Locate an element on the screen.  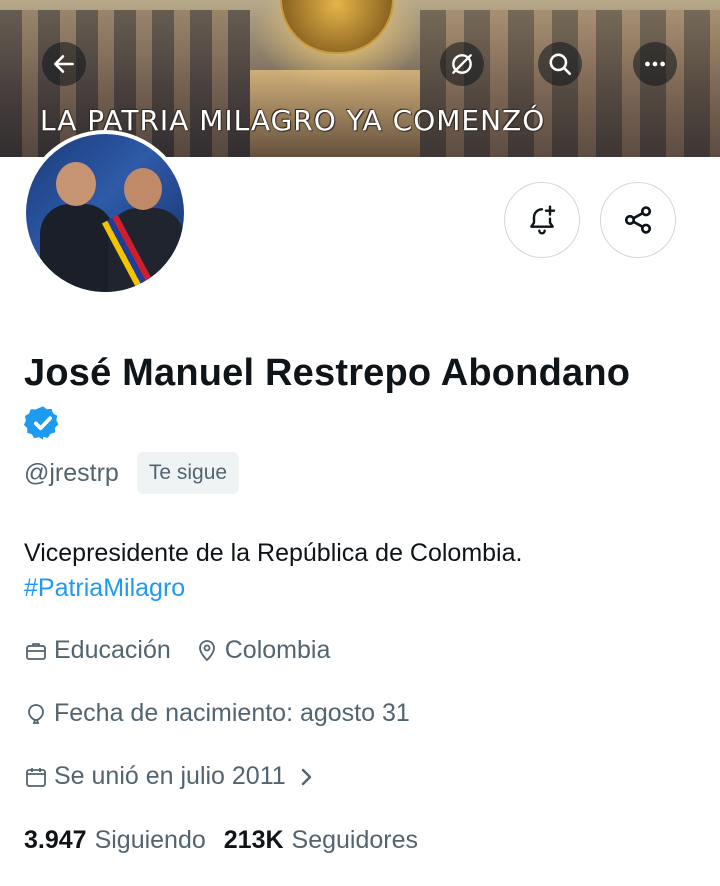
profile-meta-row-2: Fecha de nacimiento: agosto 31 is located at coordinates (229, 713).